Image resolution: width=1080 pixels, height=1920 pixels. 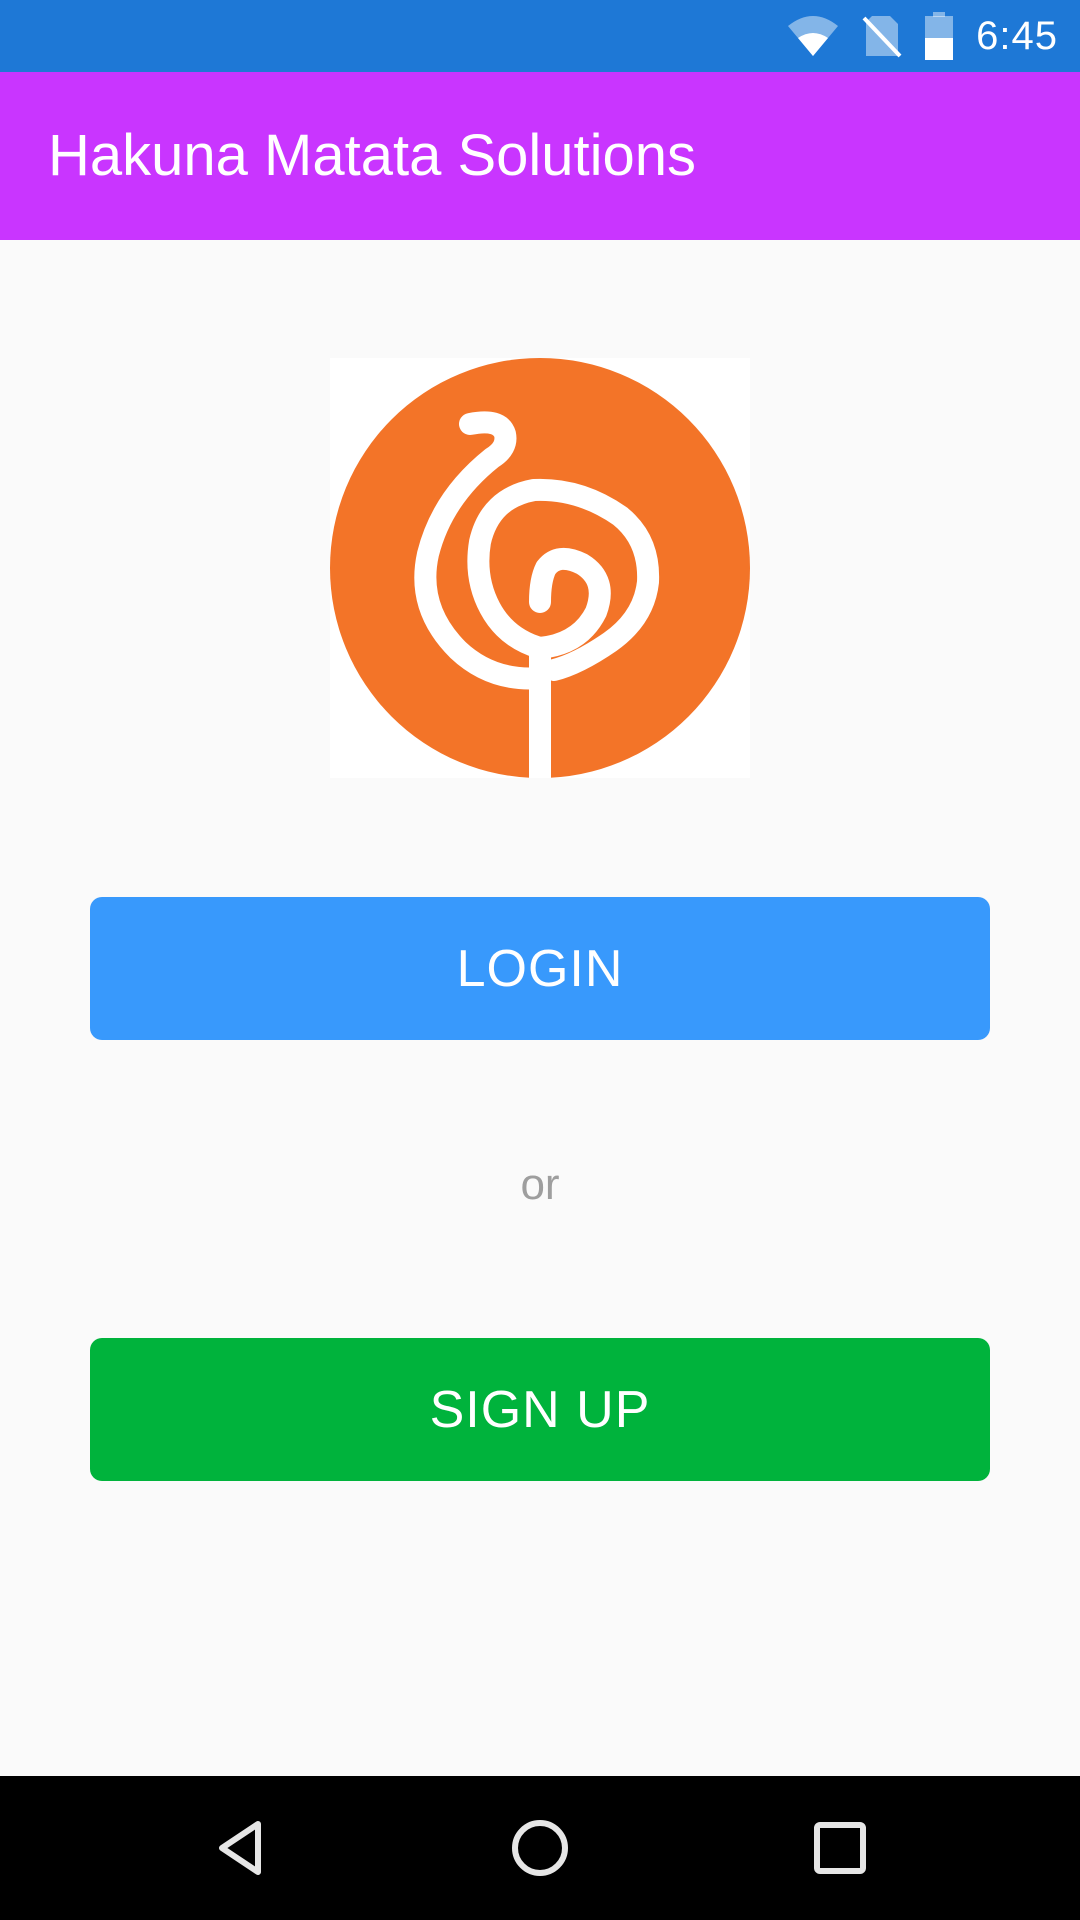 I want to click on swirl-logo-icon, so click(x=540, y=573).